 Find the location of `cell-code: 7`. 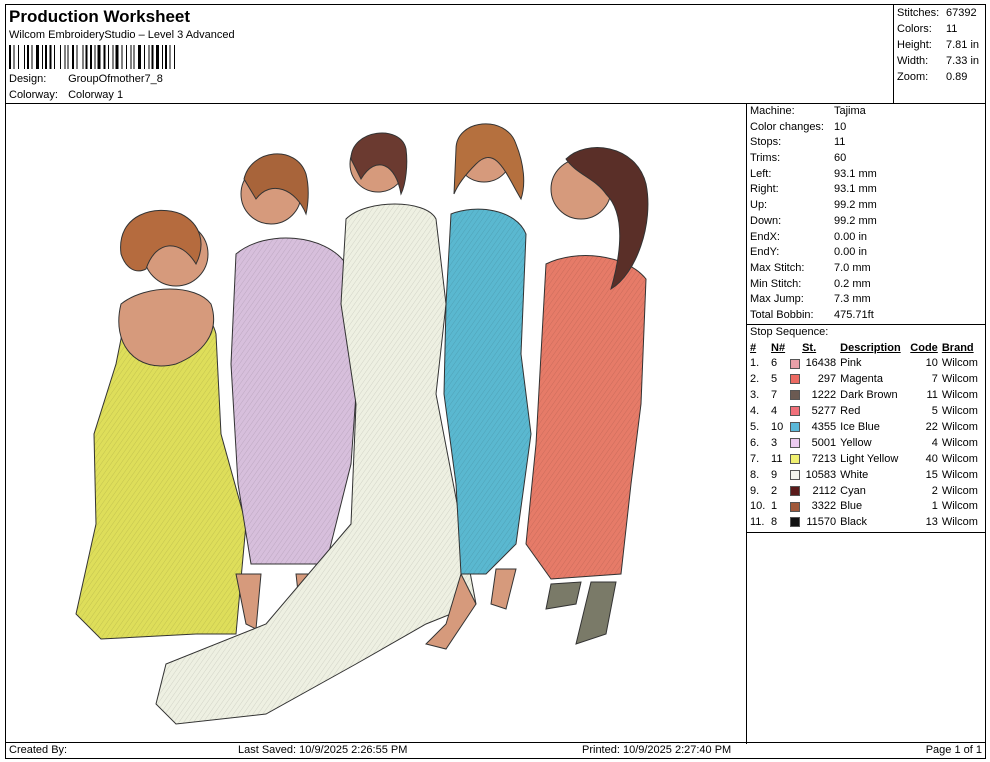

cell-code: 7 is located at coordinates (934, 379).